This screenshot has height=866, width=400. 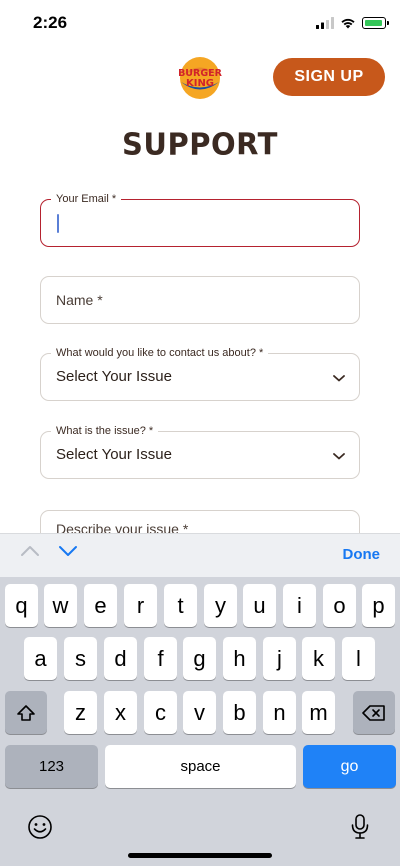 What do you see at coordinates (239, 712) in the screenshot?
I see `key-b: b` at bounding box center [239, 712].